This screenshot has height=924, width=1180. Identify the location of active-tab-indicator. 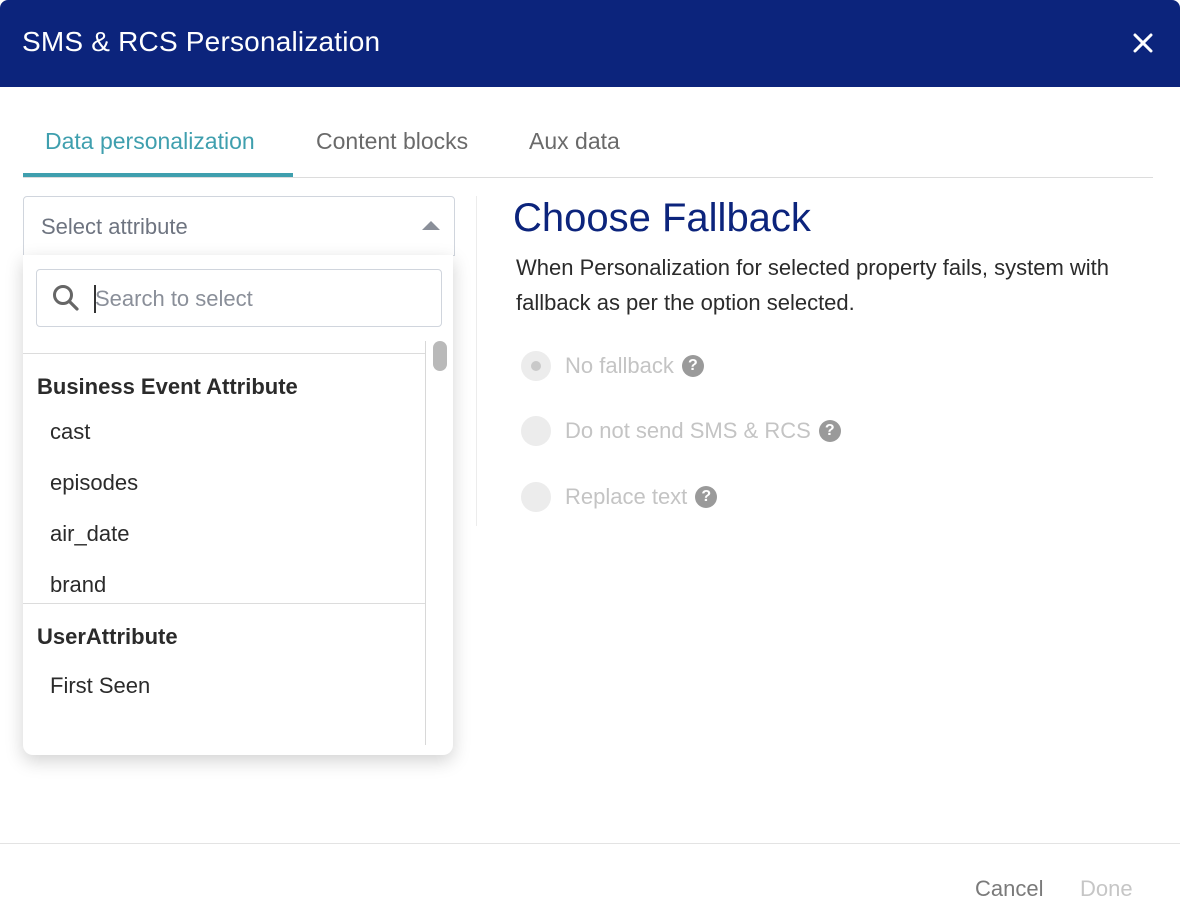
(158, 175).